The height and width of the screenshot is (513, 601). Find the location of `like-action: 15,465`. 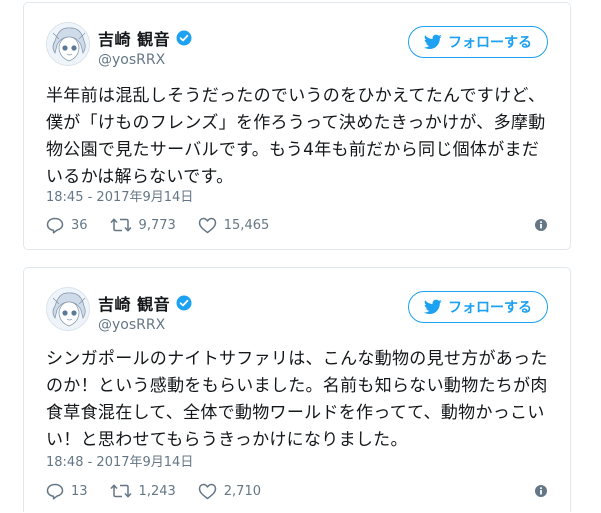

like-action: 15,465 is located at coordinates (234, 225).